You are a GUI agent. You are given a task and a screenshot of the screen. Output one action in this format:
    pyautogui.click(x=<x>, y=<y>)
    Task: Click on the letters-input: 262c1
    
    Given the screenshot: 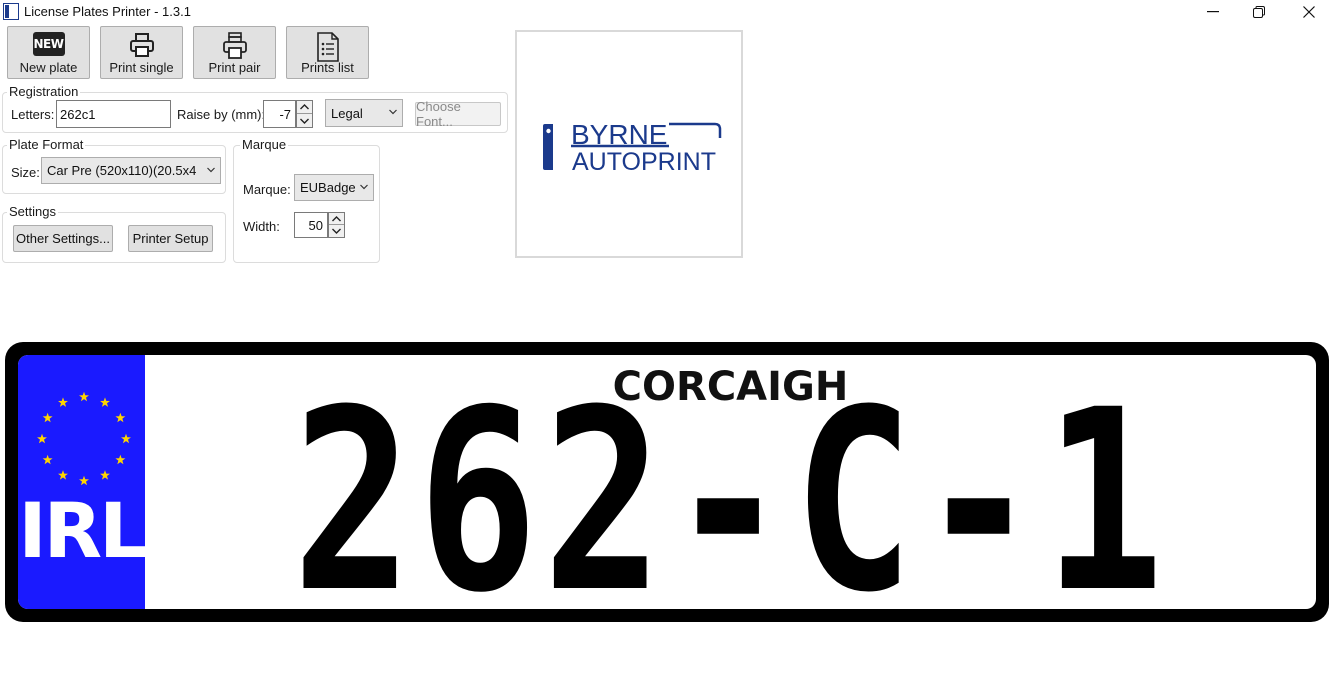 What is the action you would take?
    pyautogui.click(x=113, y=114)
    